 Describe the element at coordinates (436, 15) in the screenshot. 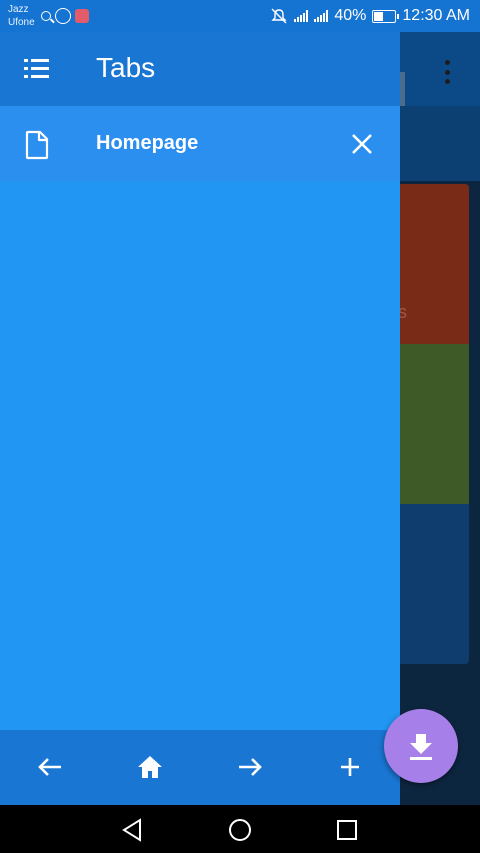

I see `clock: 12:30 AM` at that location.